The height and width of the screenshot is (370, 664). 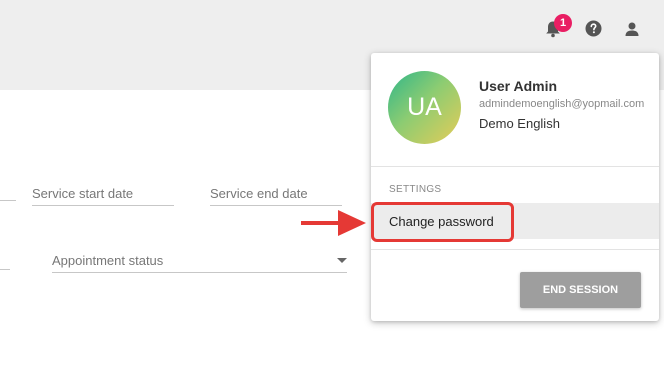 What do you see at coordinates (83, 193) in the screenshot?
I see `service-start-date-label: Service start date` at bounding box center [83, 193].